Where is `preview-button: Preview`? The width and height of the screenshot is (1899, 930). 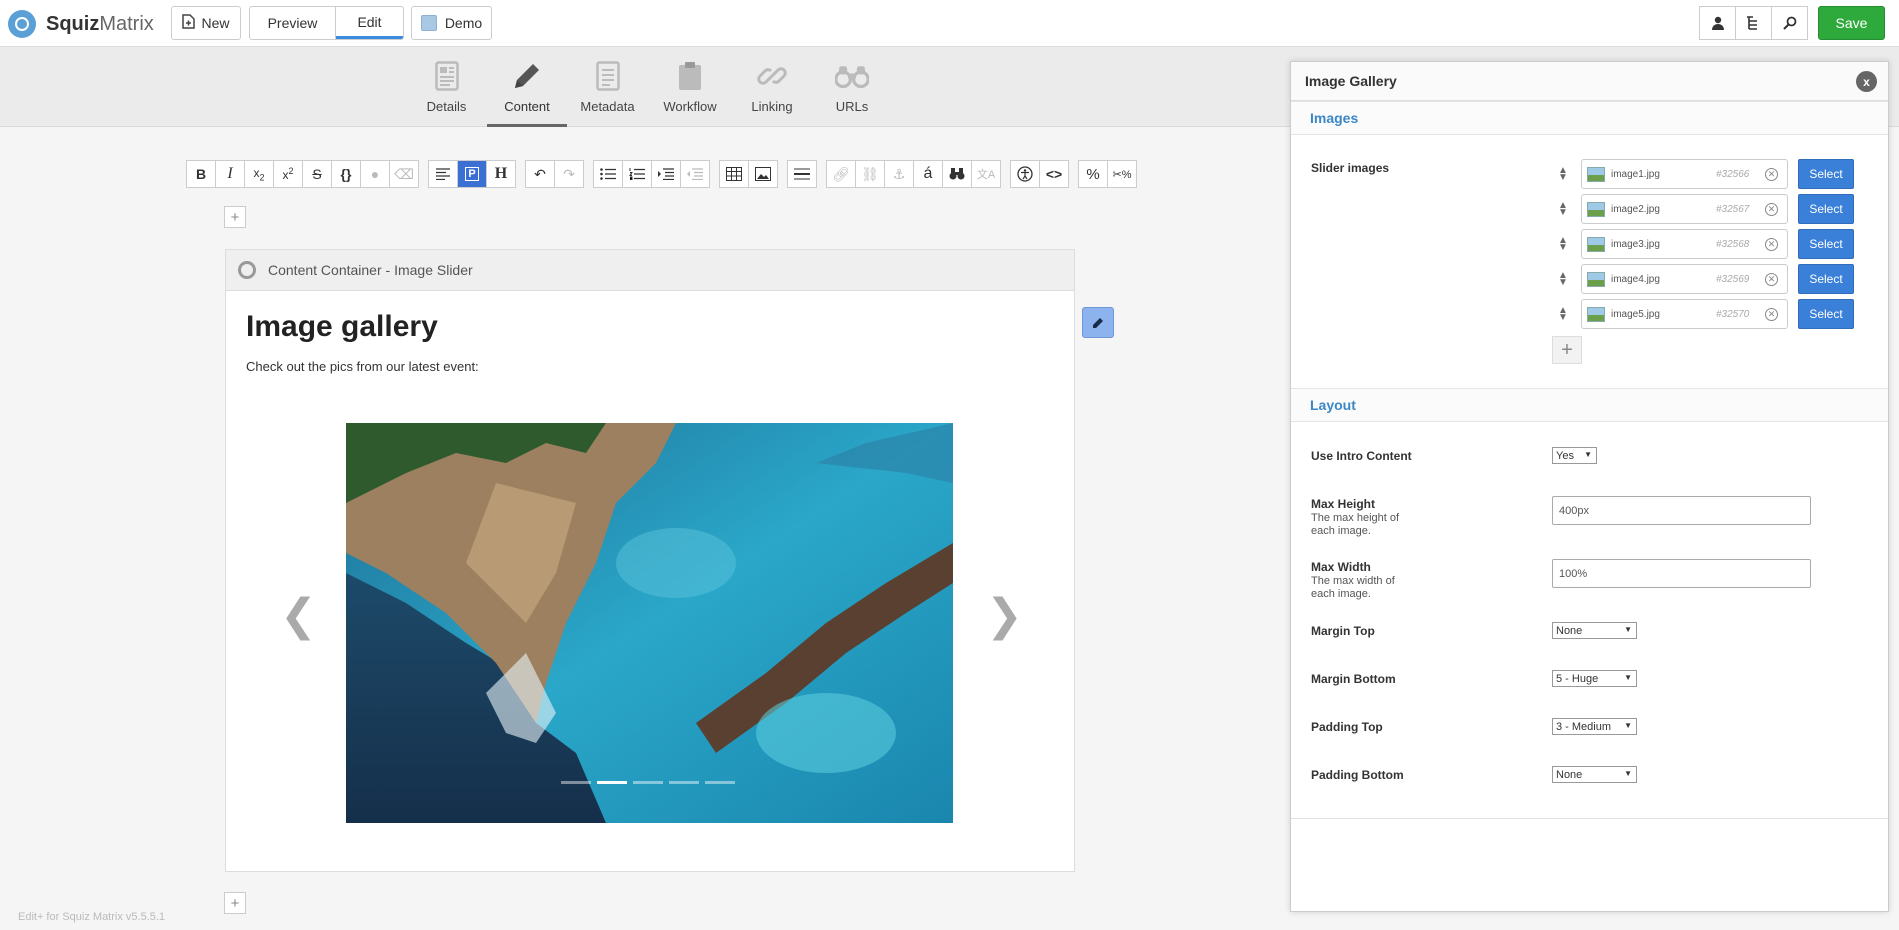 preview-button: Preview is located at coordinates (293, 23).